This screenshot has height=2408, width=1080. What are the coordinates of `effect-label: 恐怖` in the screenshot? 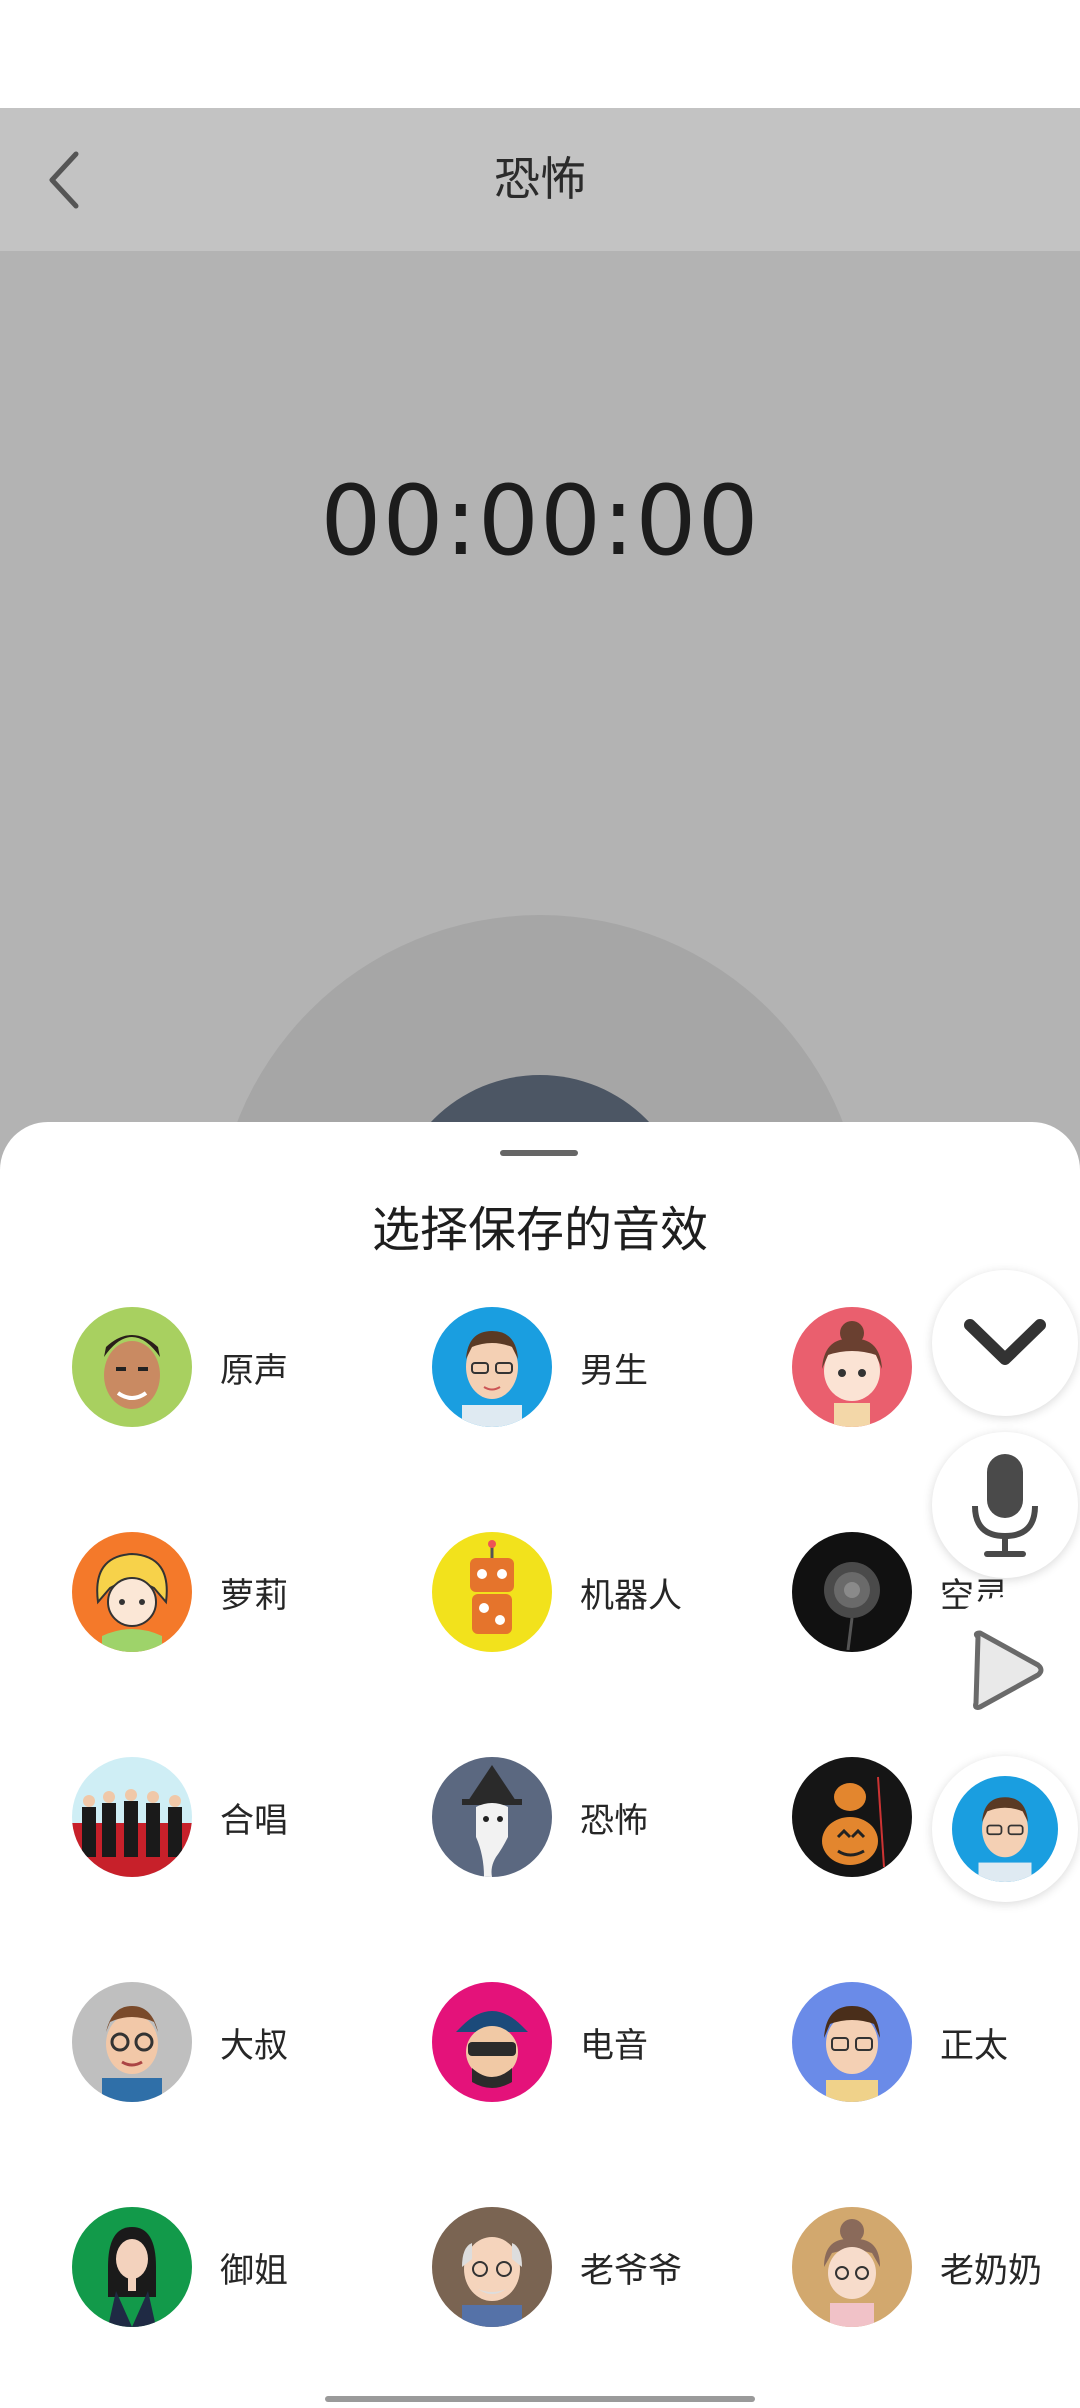 It's located at (614, 1820).